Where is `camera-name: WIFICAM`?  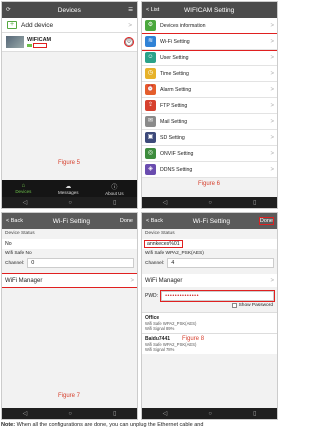
camera-name: WIFICAM is located at coordinates (39, 40).